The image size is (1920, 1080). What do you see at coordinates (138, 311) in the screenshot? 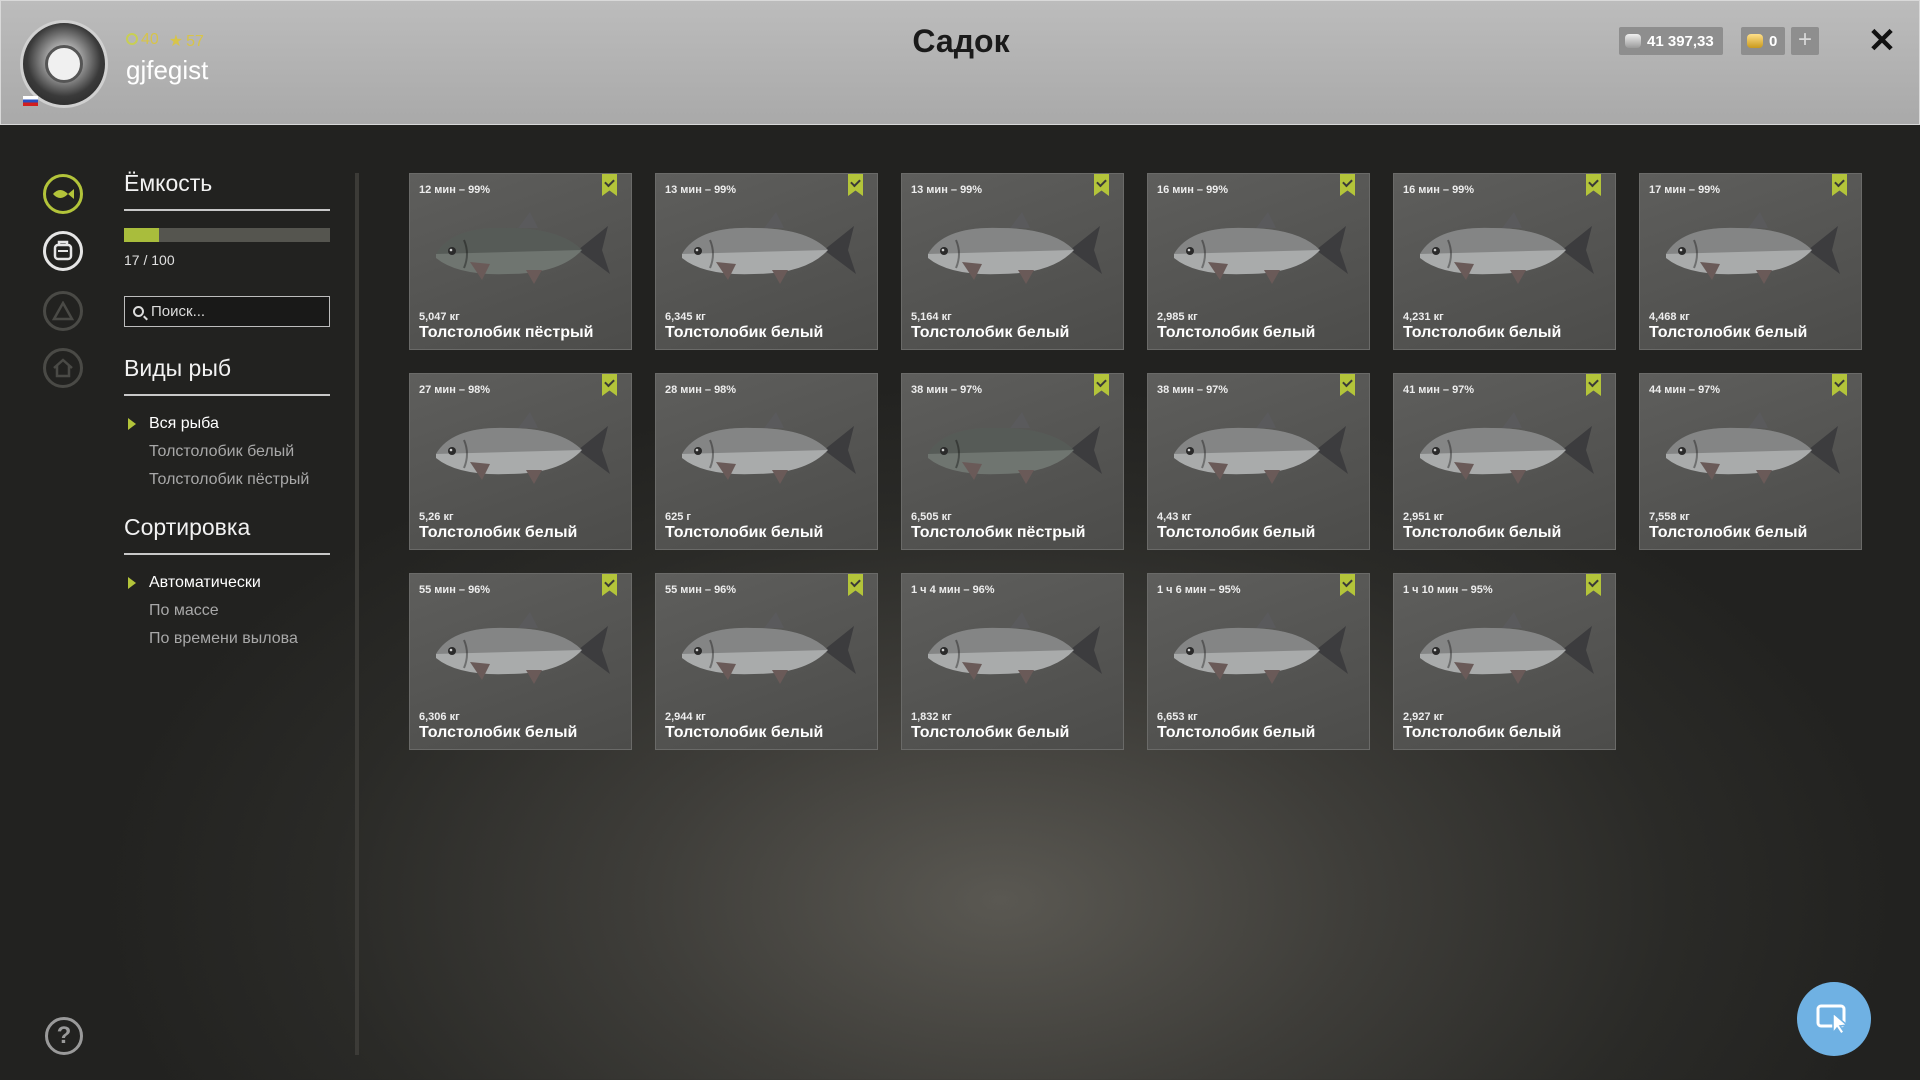
I see `search-icon` at bounding box center [138, 311].